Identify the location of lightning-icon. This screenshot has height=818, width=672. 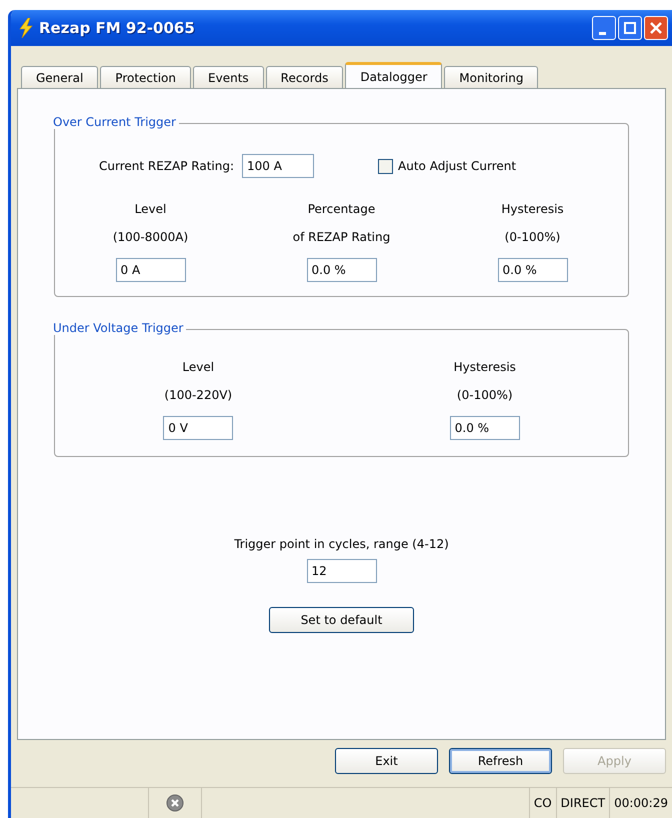
(26, 28).